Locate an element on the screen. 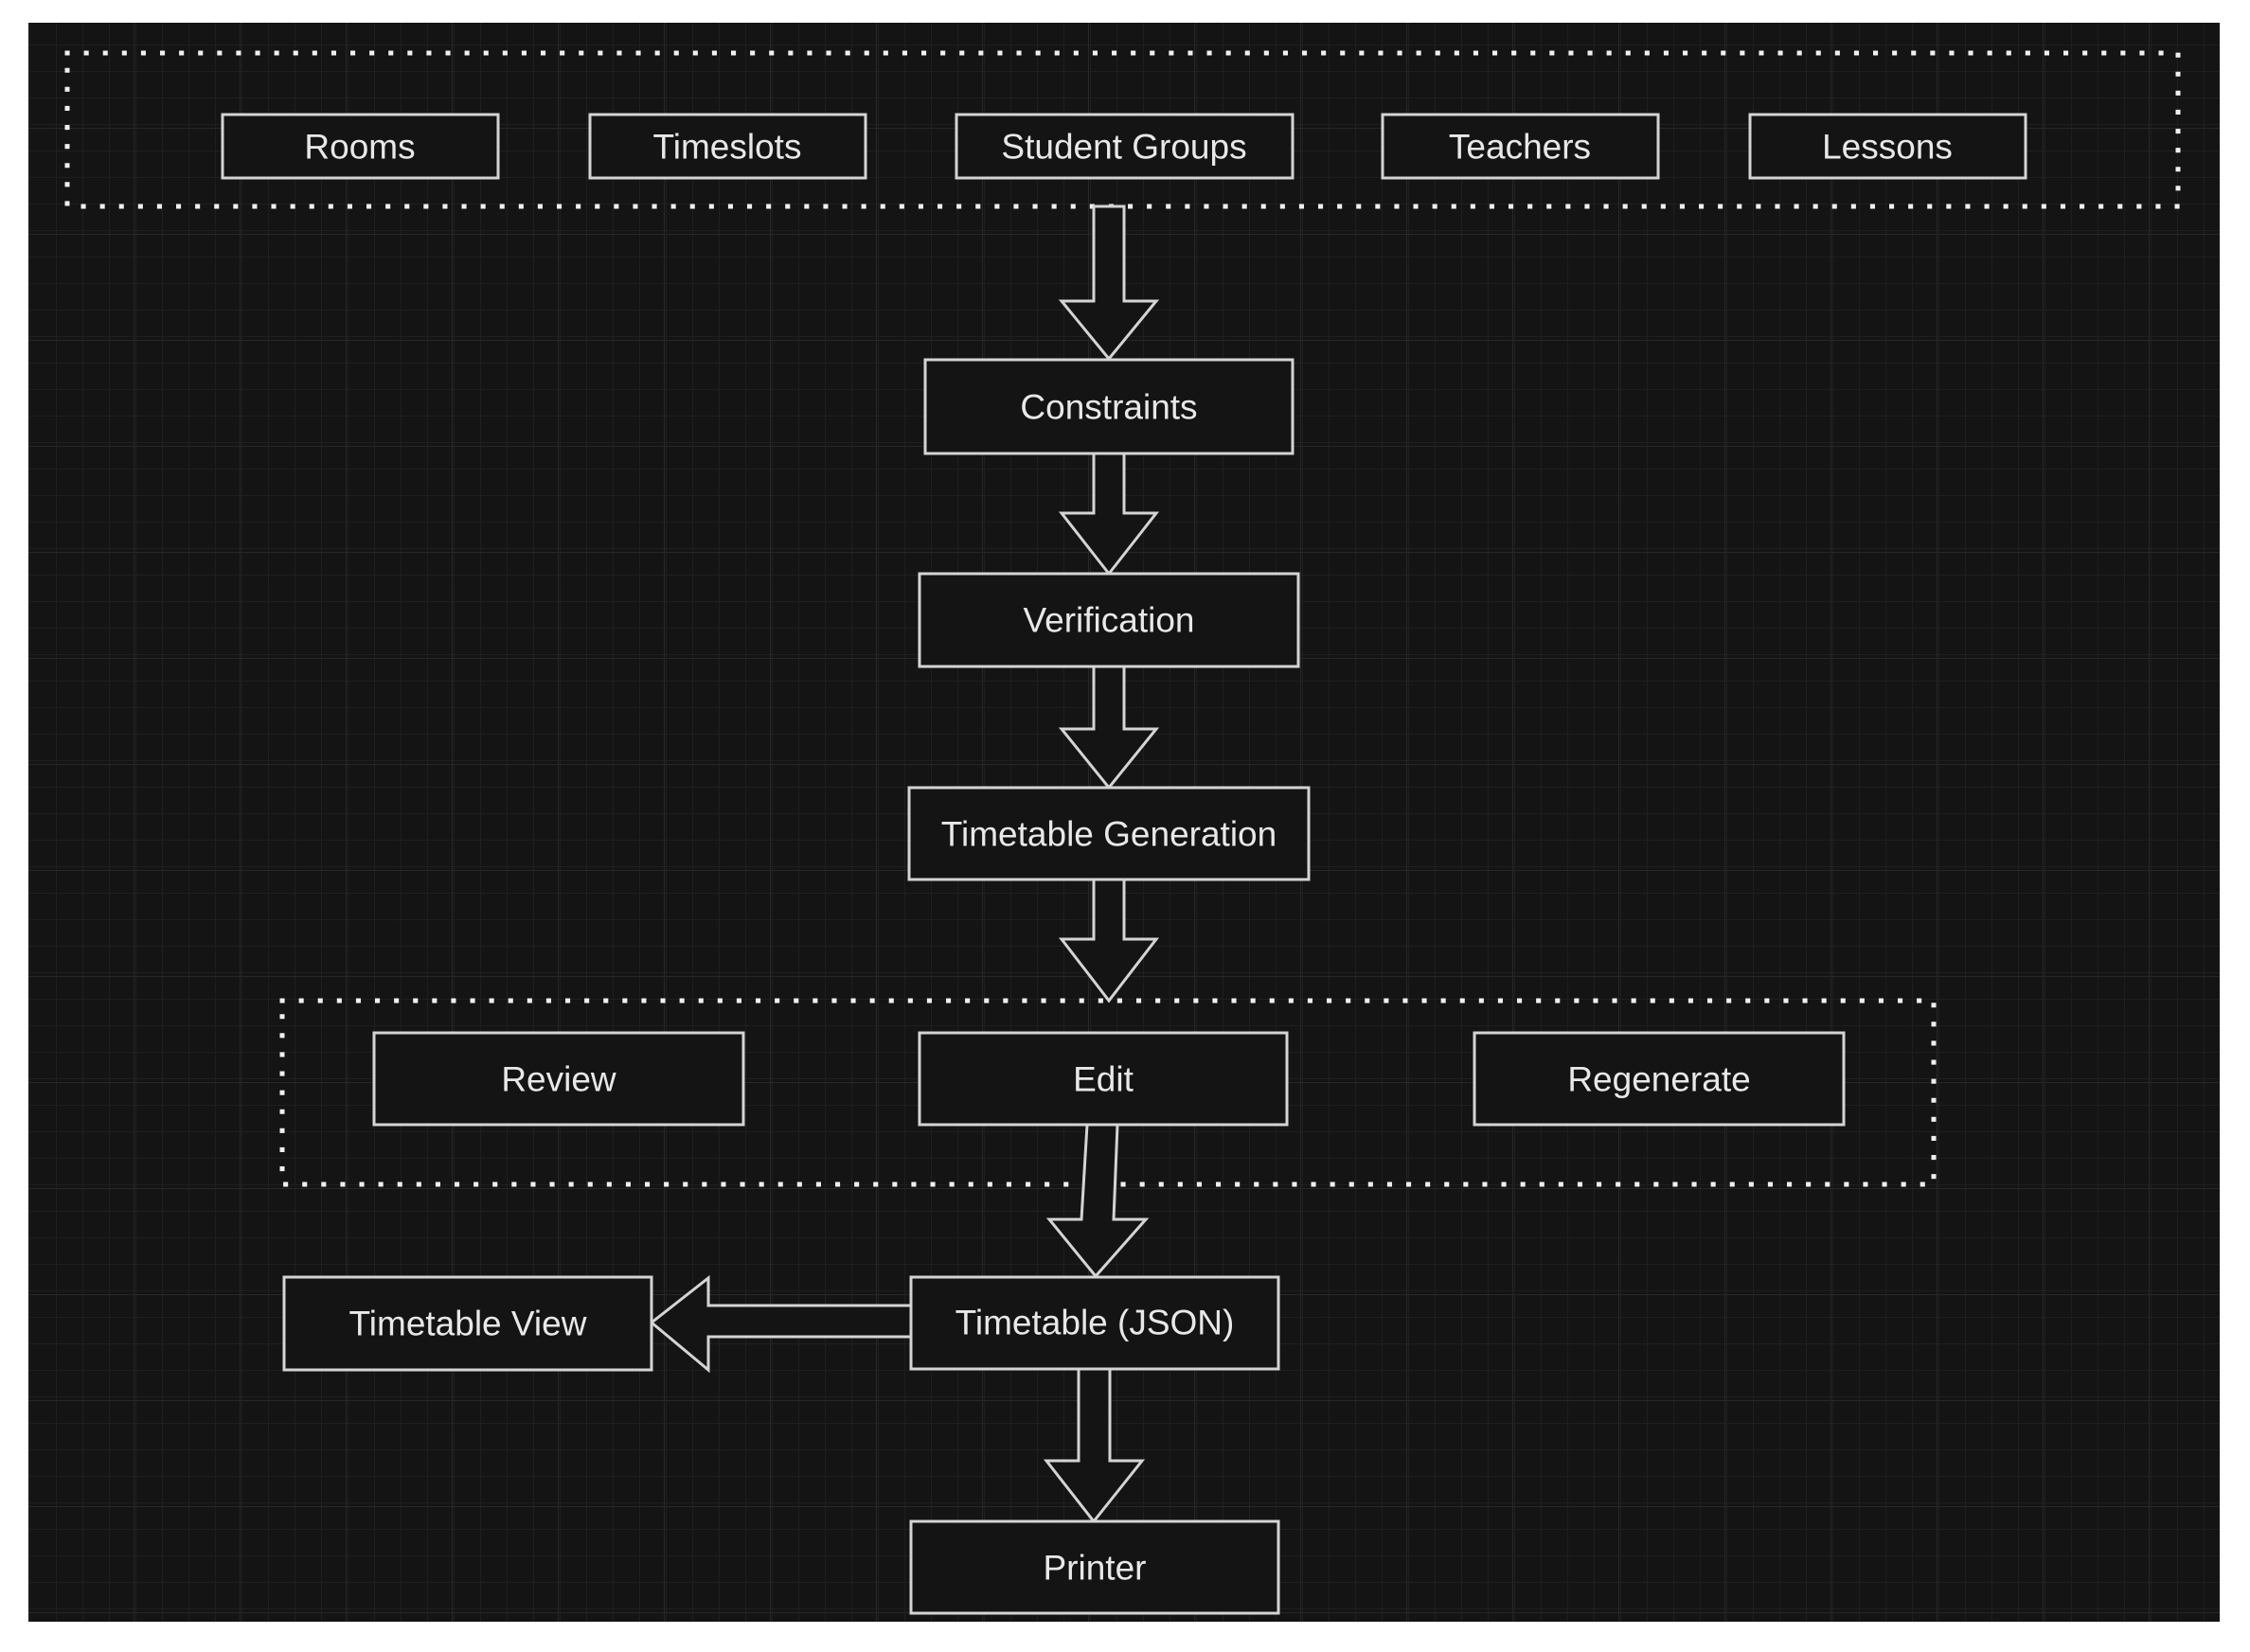 The height and width of the screenshot is (1652, 2250). node-timetable-generation: Timetable Generation is located at coordinates (1109, 833).